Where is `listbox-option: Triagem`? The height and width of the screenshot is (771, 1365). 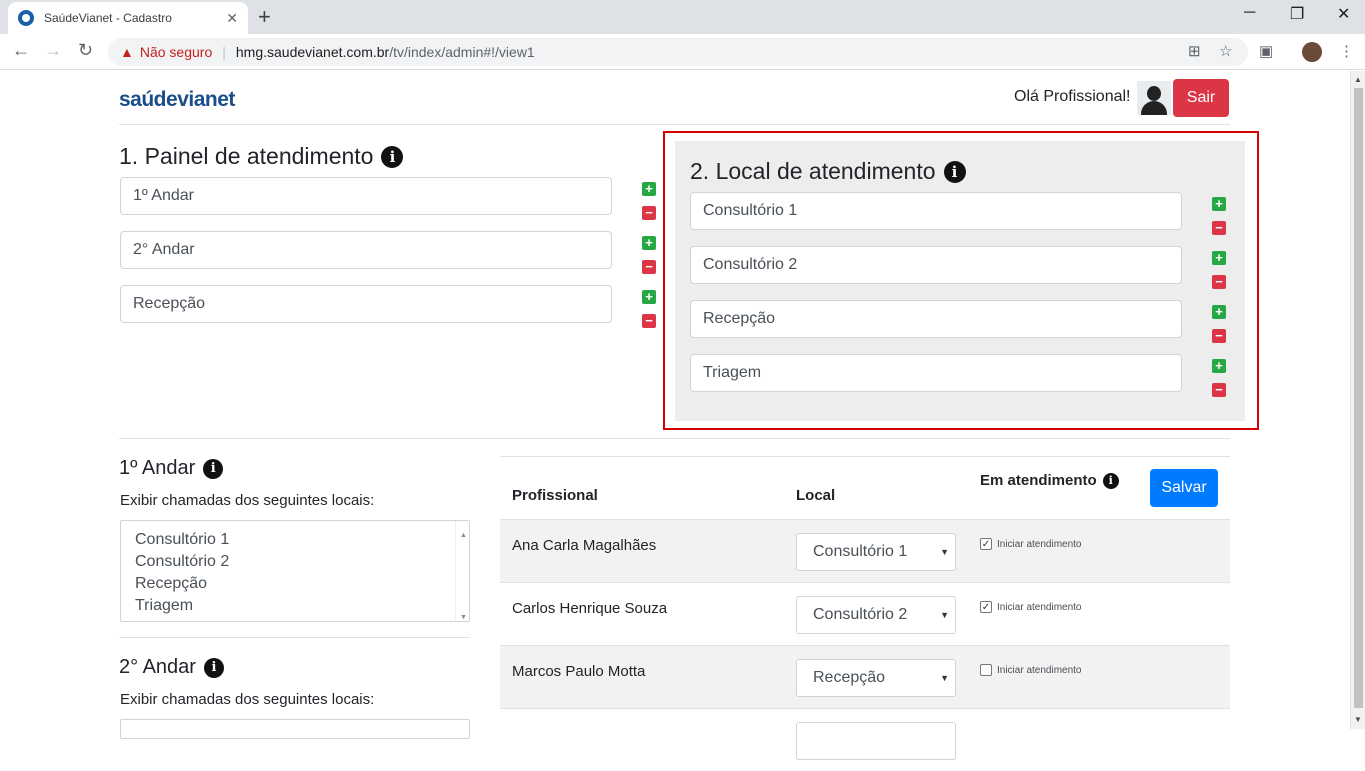
listbox-option: Triagem is located at coordinates (295, 606).